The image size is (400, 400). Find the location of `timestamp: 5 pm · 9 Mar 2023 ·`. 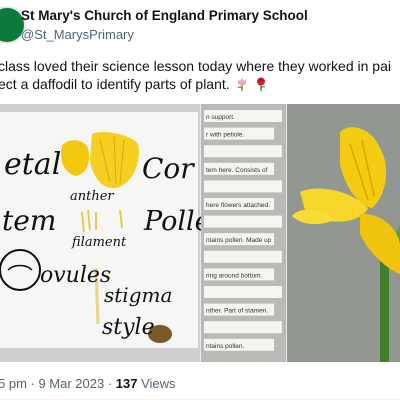

timestamp: 5 pm · 9 Mar 2023 · is located at coordinates (58, 383).